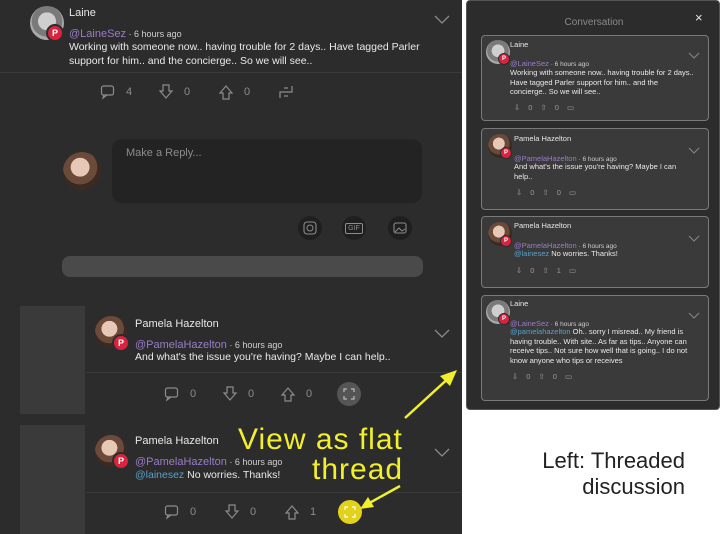  I want to click on caption: Left: Threaded discussion, so click(582, 474).